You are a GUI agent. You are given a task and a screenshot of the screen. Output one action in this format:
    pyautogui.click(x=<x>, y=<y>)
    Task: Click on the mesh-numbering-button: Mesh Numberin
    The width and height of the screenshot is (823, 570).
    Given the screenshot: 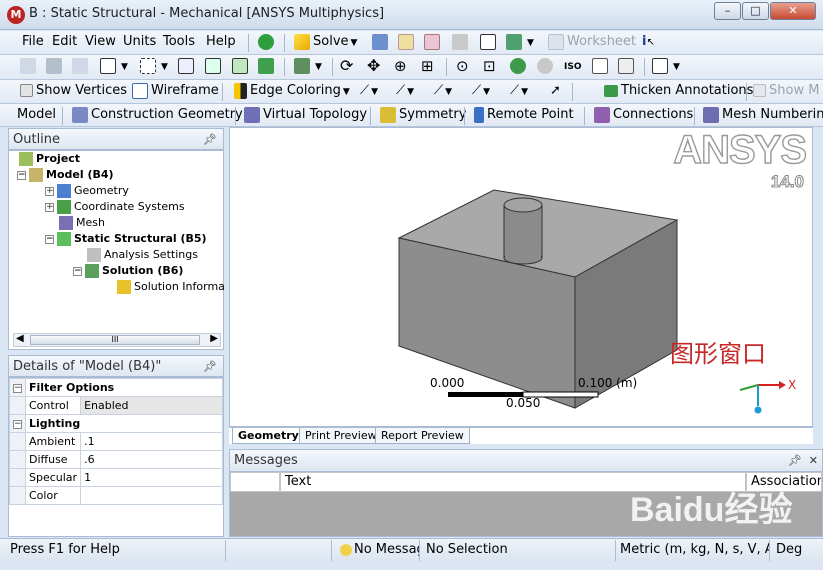 What is the action you would take?
    pyautogui.click(x=763, y=115)
    